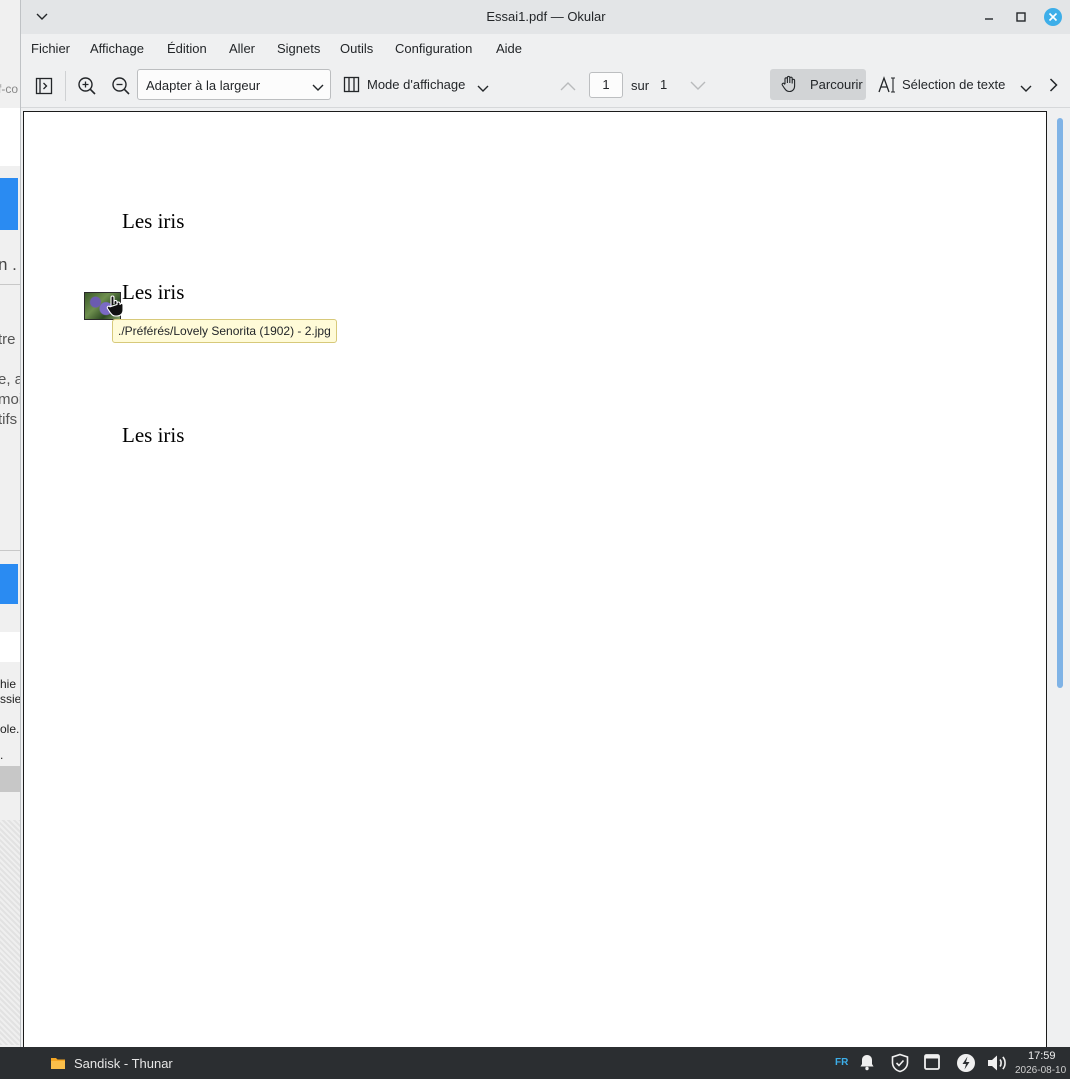  Describe the element at coordinates (1042, 1056) in the screenshot. I see `clock-time: 17:59` at that location.